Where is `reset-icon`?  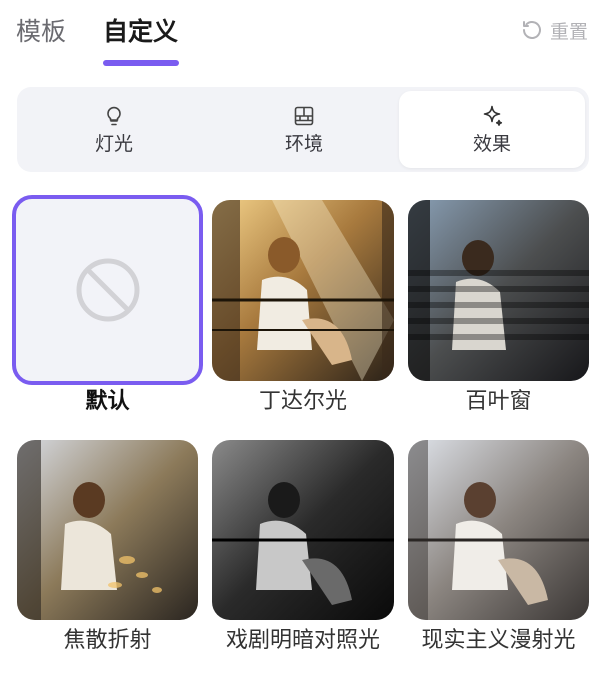 reset-icon is located at coordinates (532, 30).